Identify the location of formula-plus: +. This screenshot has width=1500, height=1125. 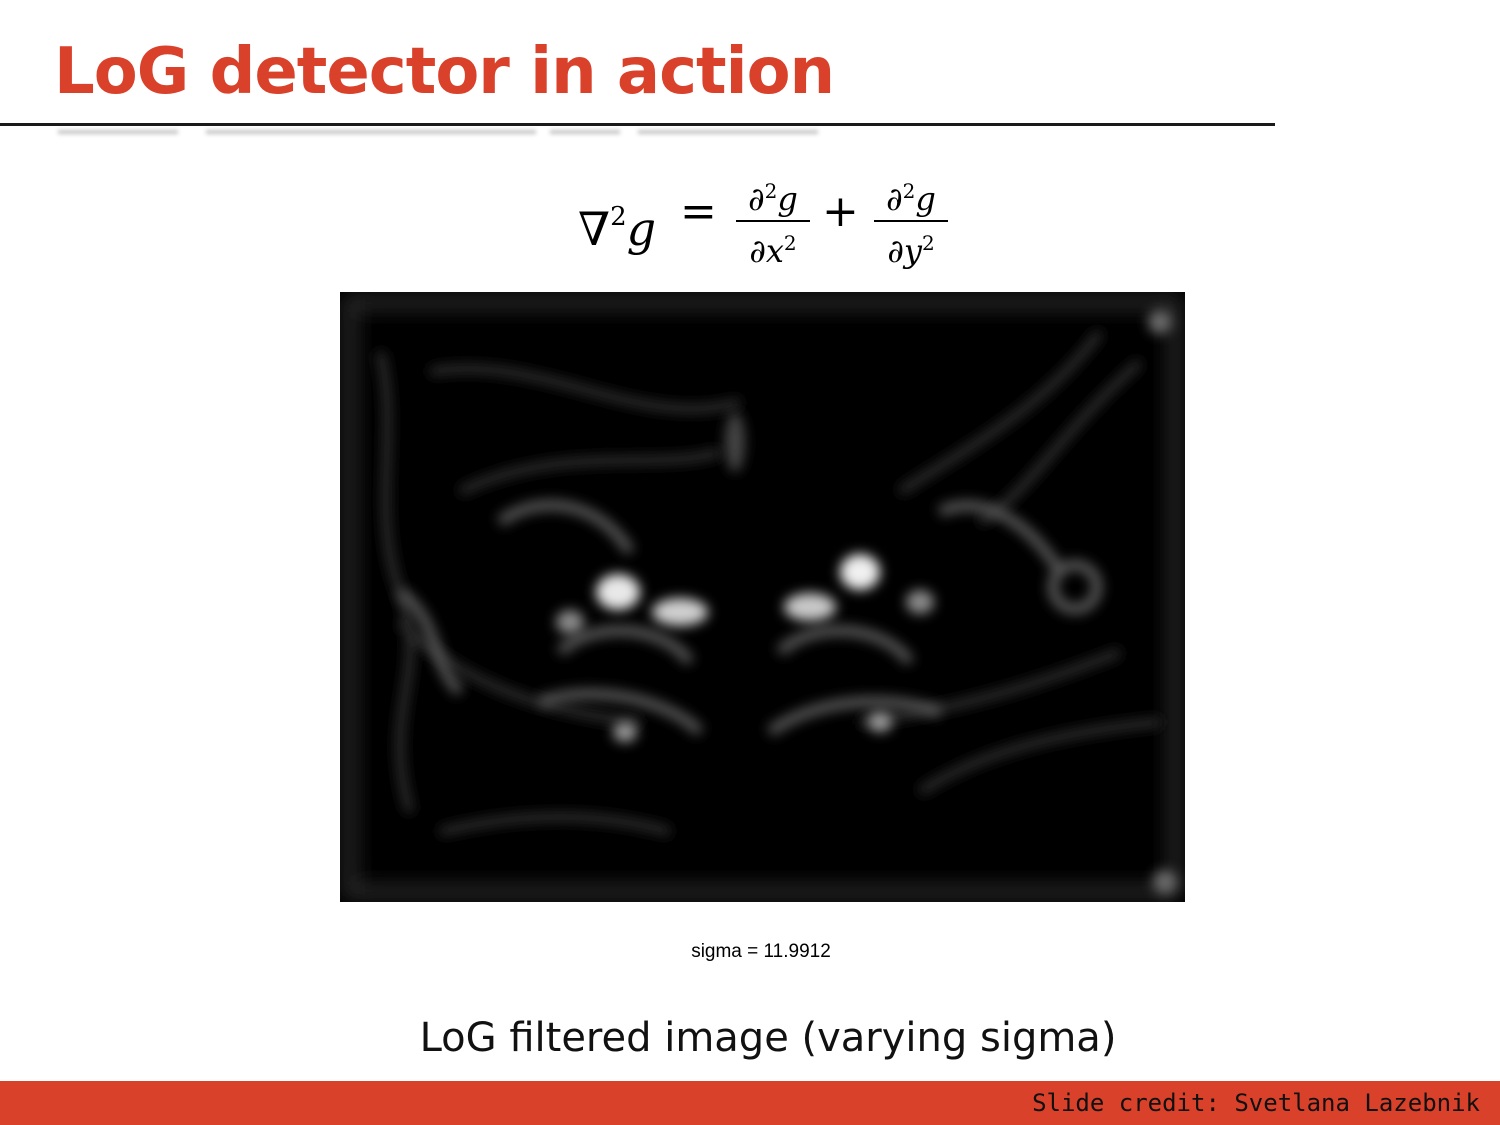
(840, 211).